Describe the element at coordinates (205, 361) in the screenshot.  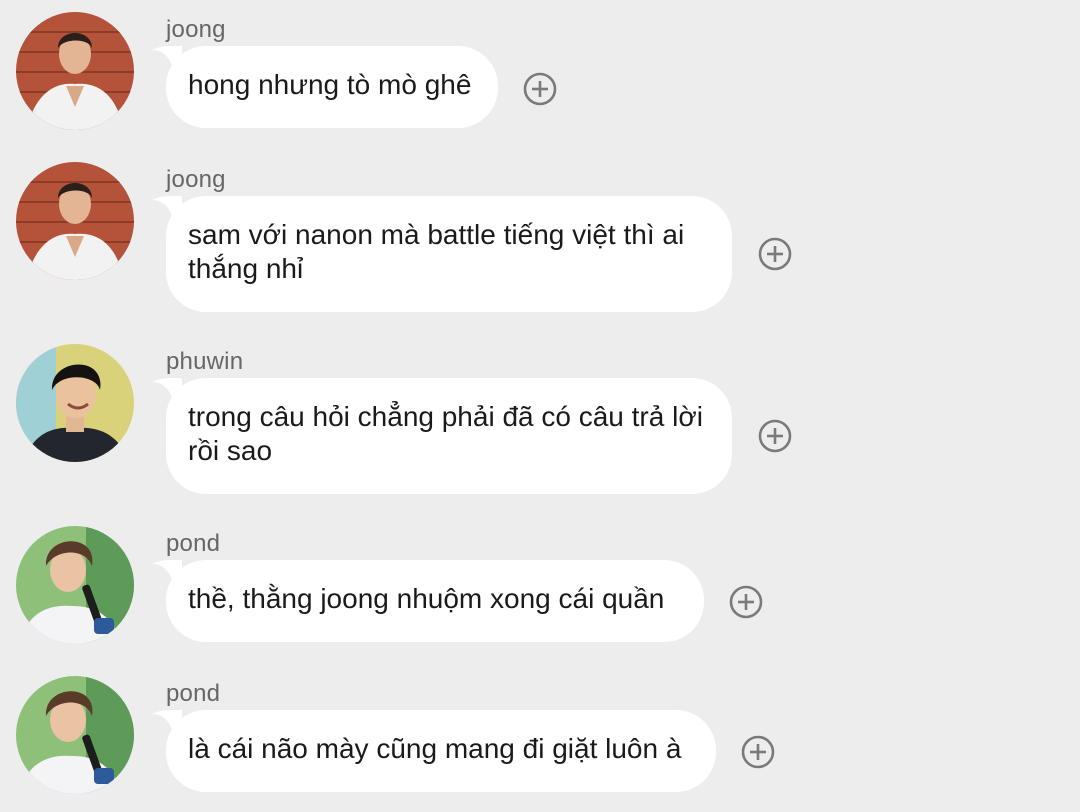
I see `sender-name: phuwin` at that location.